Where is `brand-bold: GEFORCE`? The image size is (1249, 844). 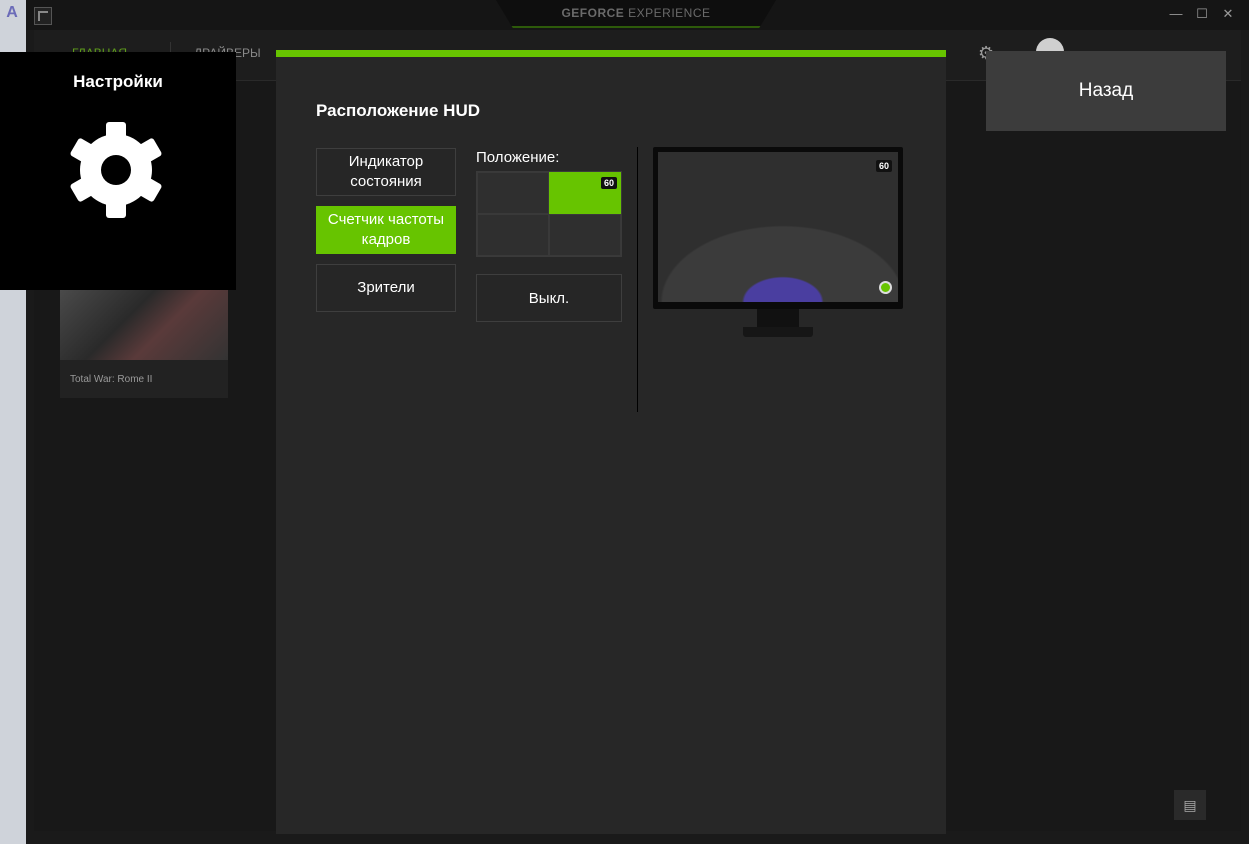
brand-bold: GEFORCE is located at coordinates (593, 13).